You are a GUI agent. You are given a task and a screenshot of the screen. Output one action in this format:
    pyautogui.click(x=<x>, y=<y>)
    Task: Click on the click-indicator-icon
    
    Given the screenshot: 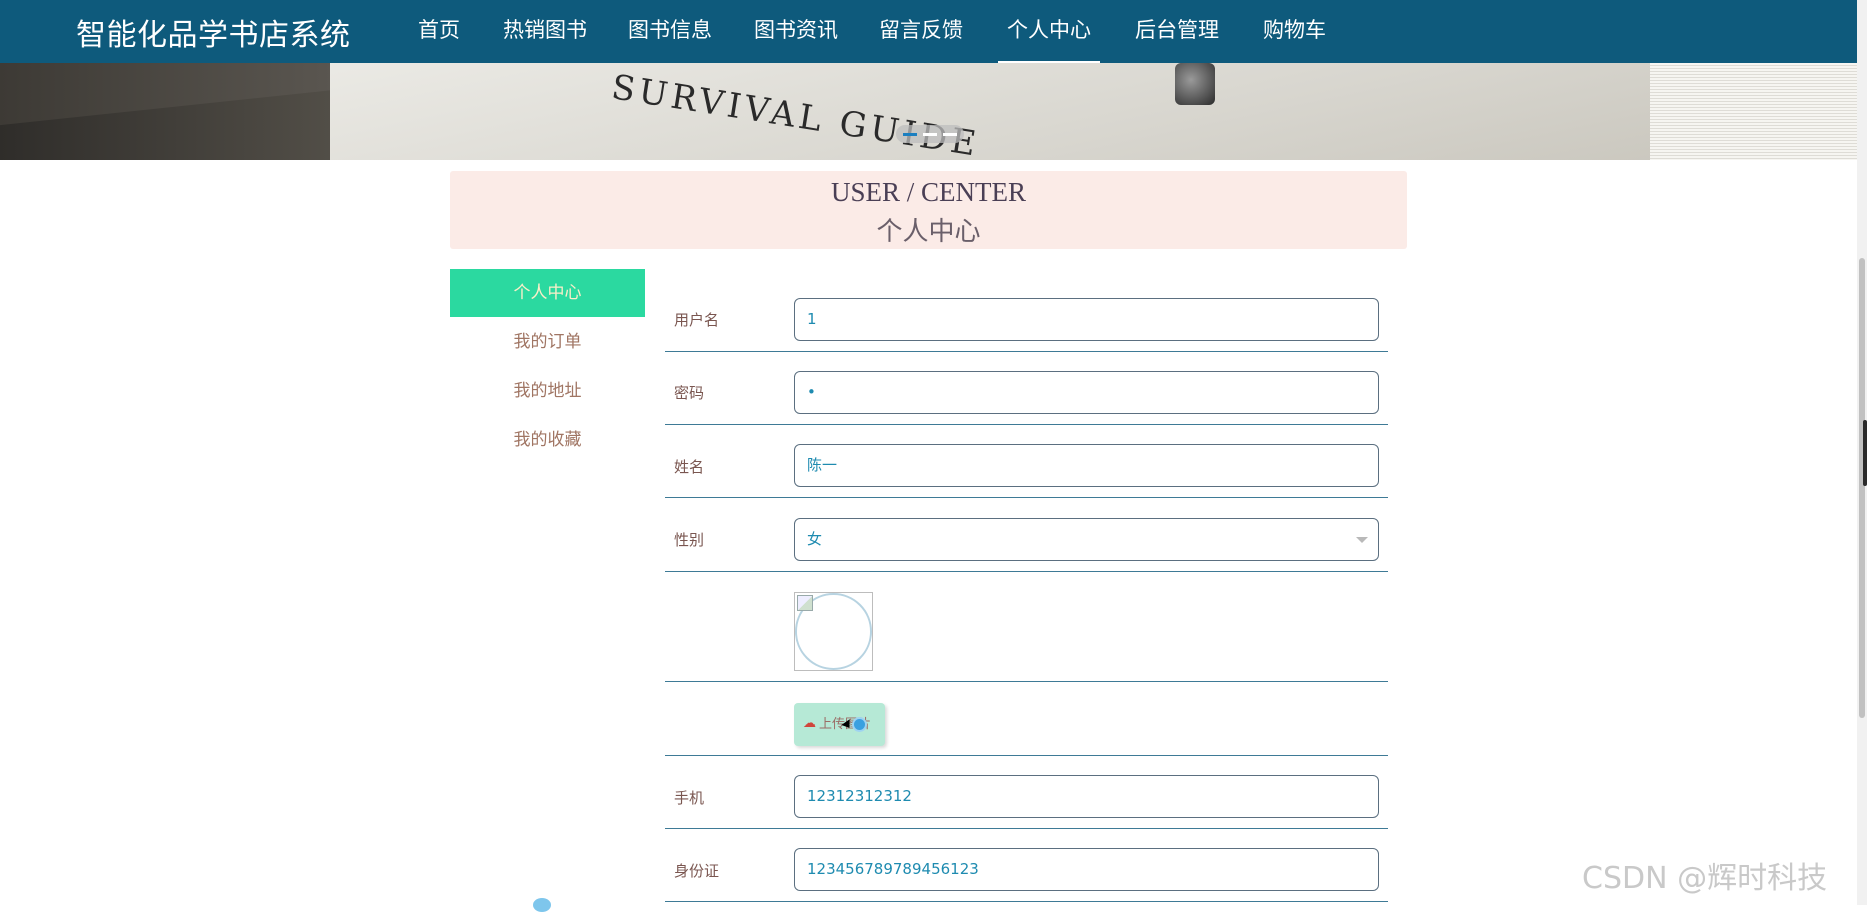 What is the action you would take?
    pyautogui.click(x=859, y=724)
    